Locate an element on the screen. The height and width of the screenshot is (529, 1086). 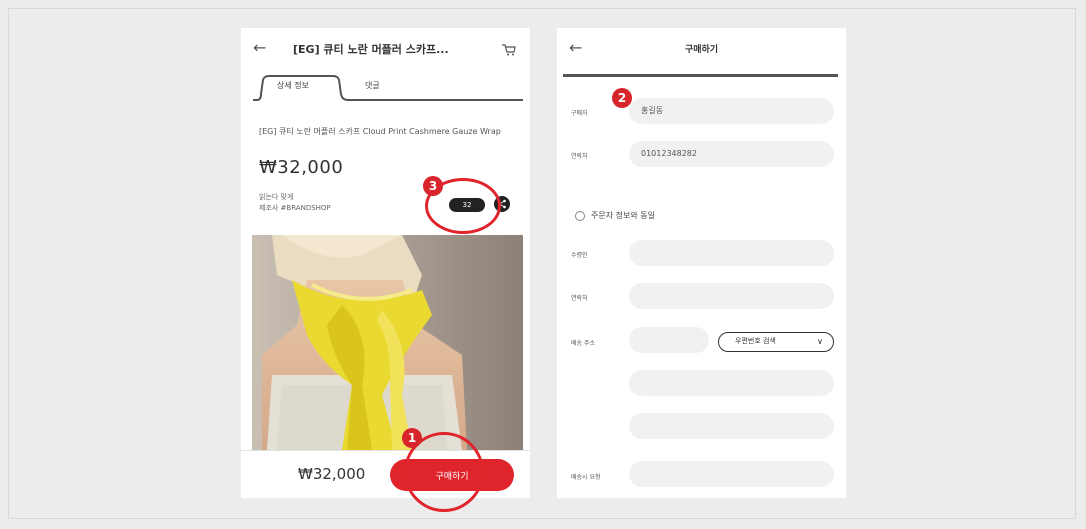
buyer-name-field: 홍길동 is located at coordinates (731, 111).